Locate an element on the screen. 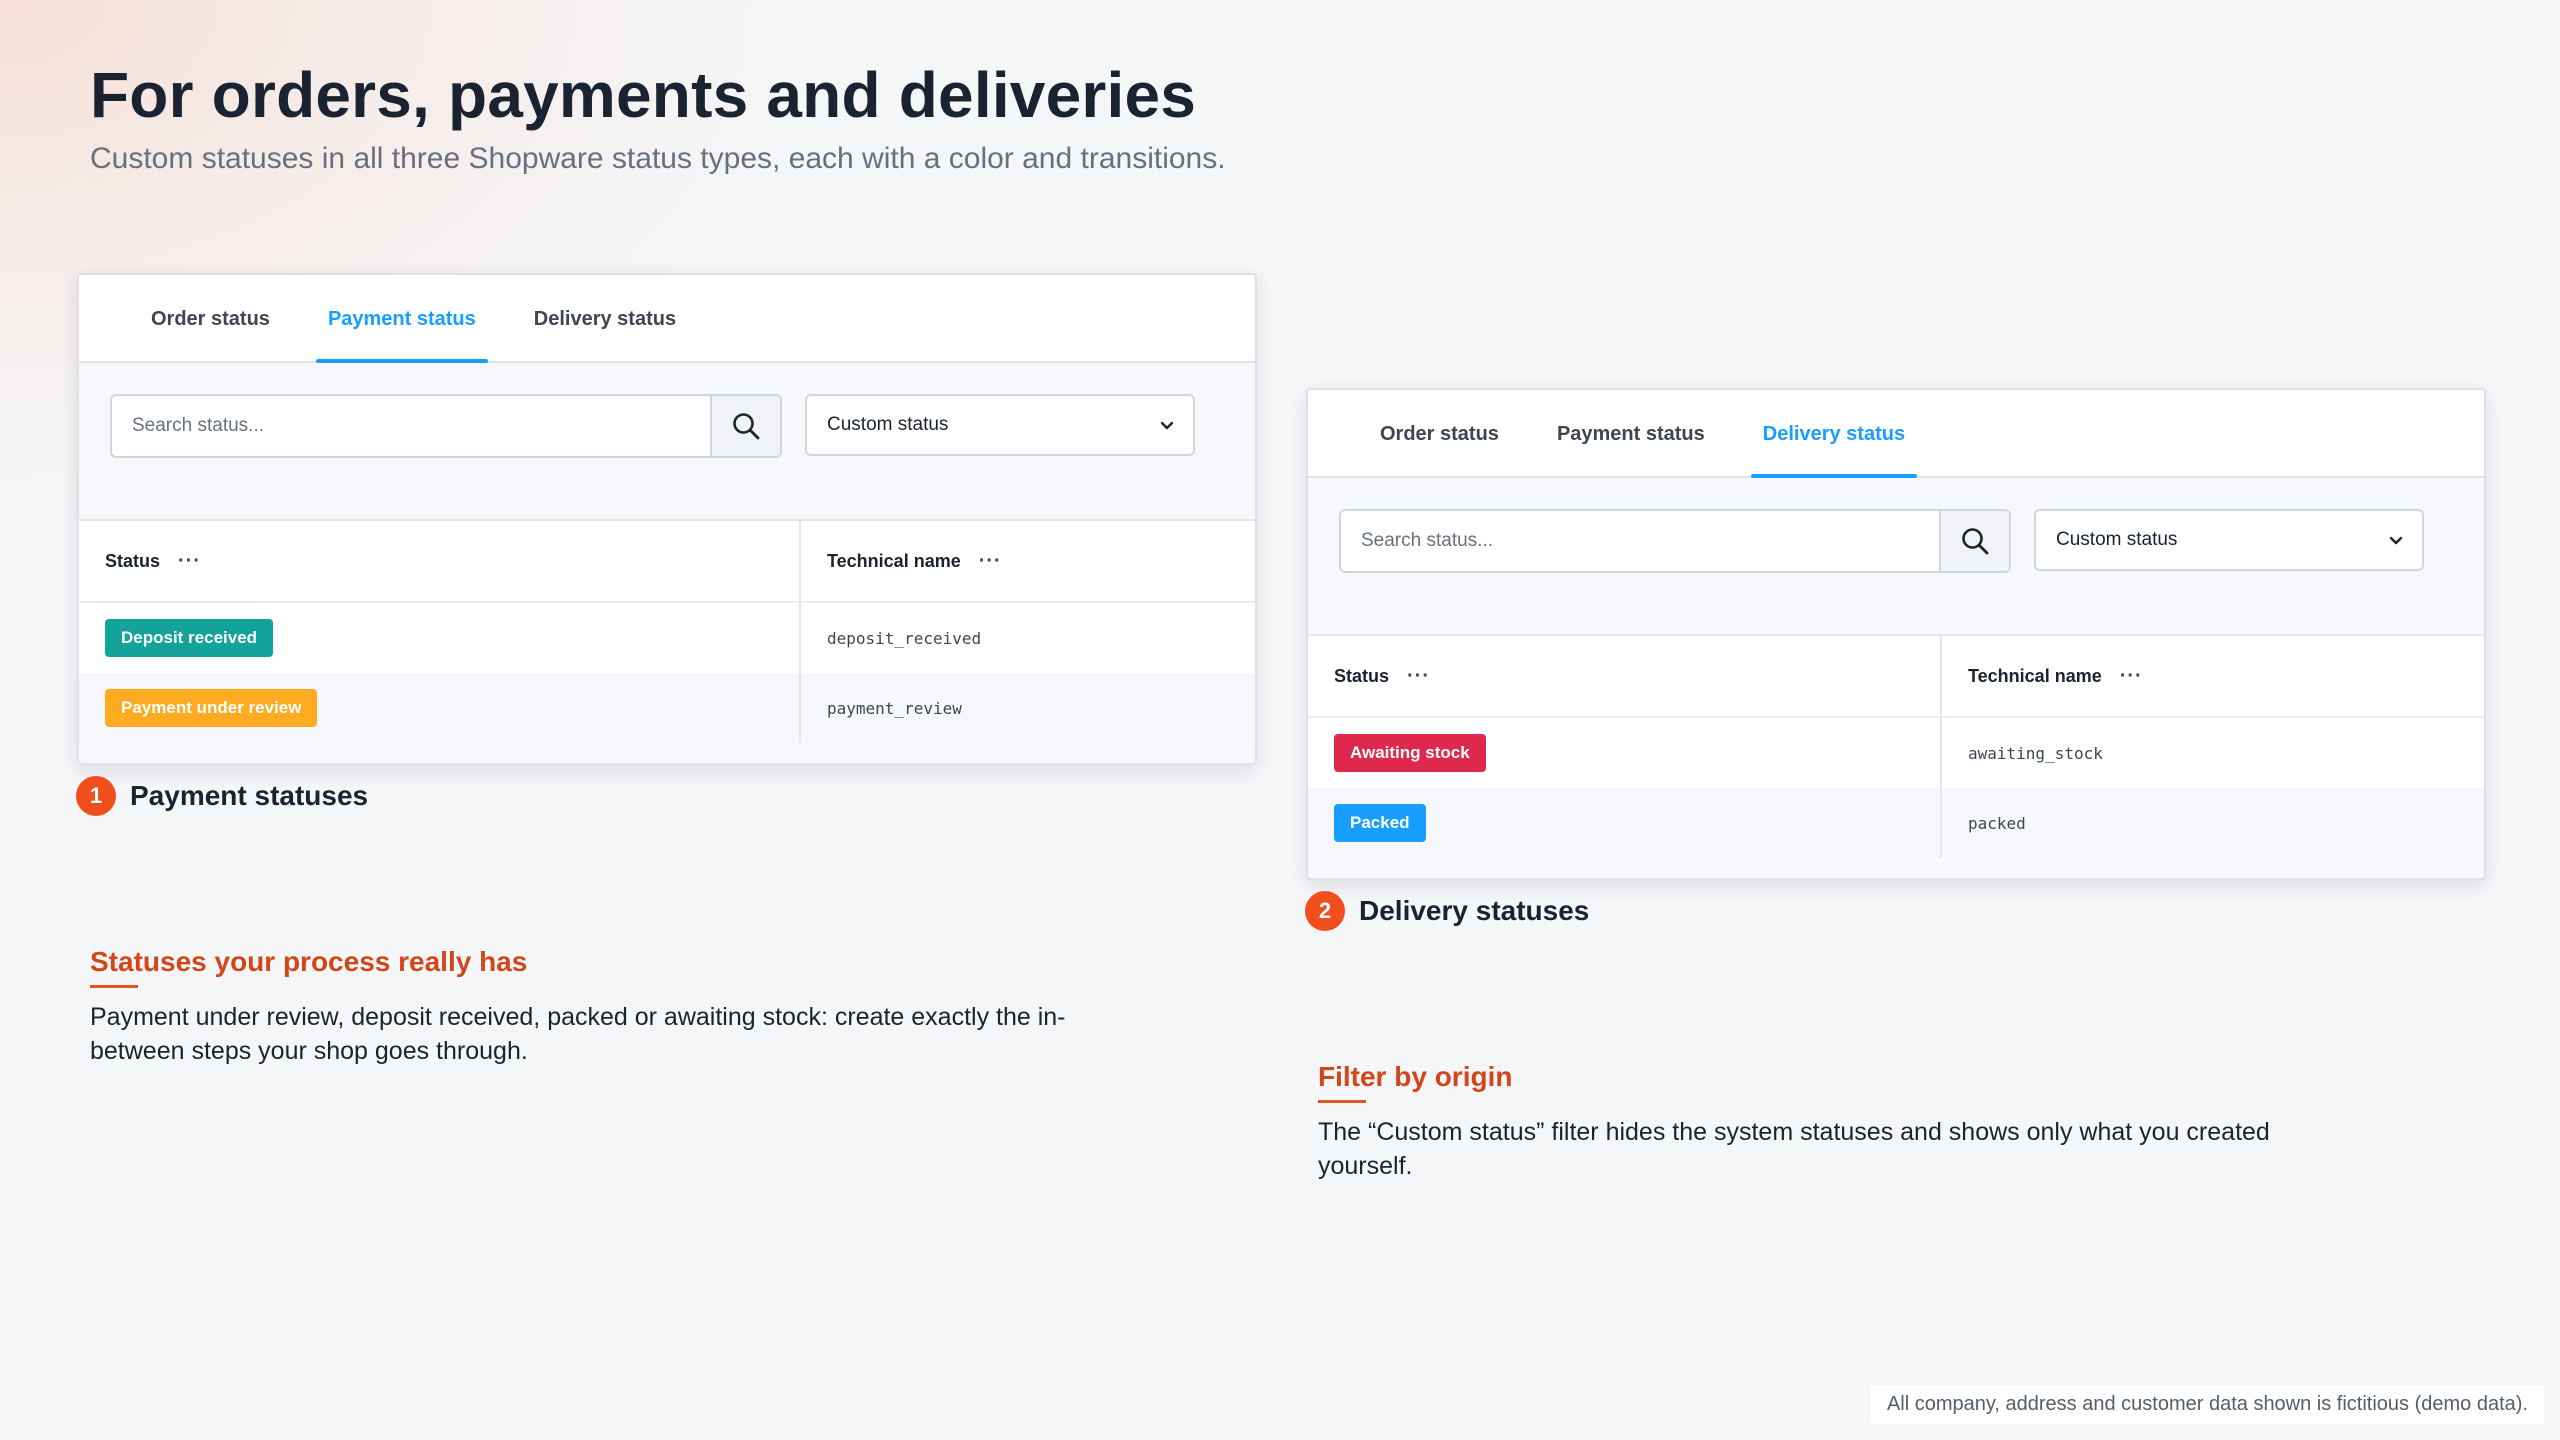 This screenshot has width=2560, height=1440. technical-name: packed is located at coordinates (1997, 823).